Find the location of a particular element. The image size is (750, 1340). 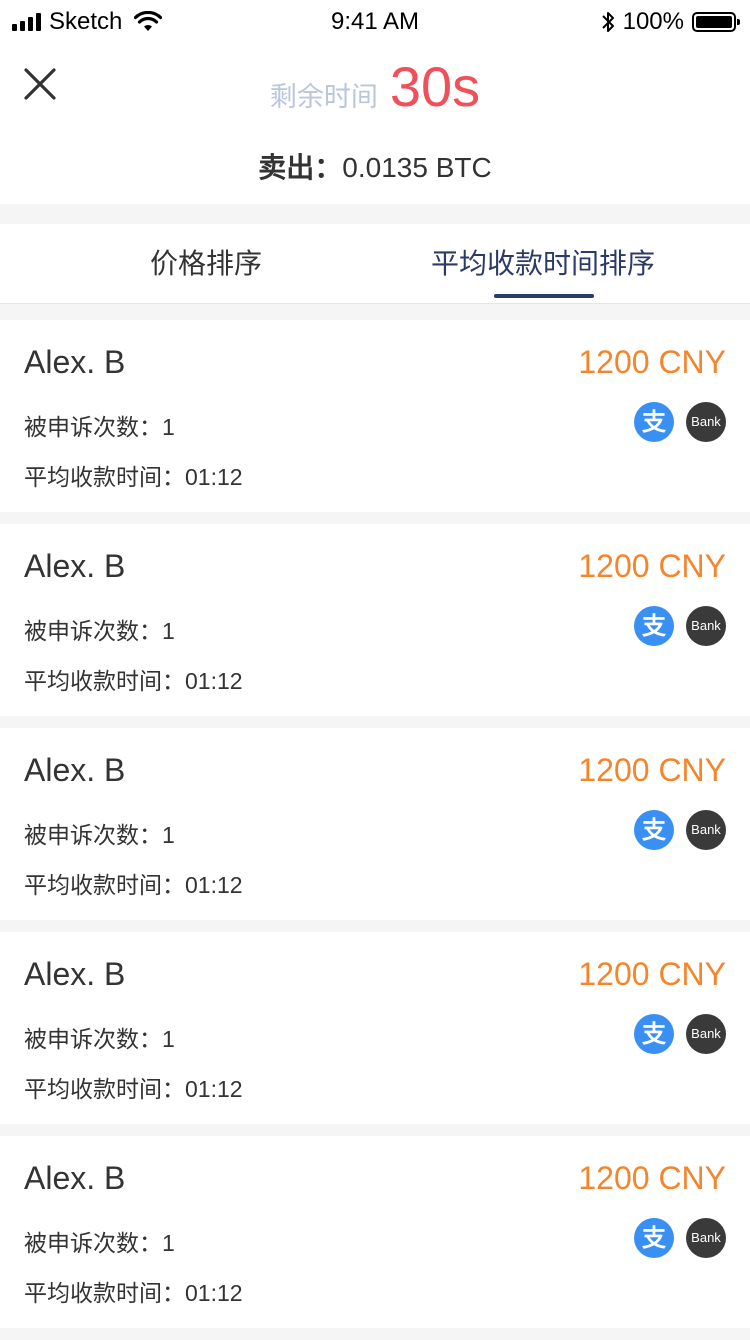

timer-label: 剩余时间 is located at coordinates (323, 97).